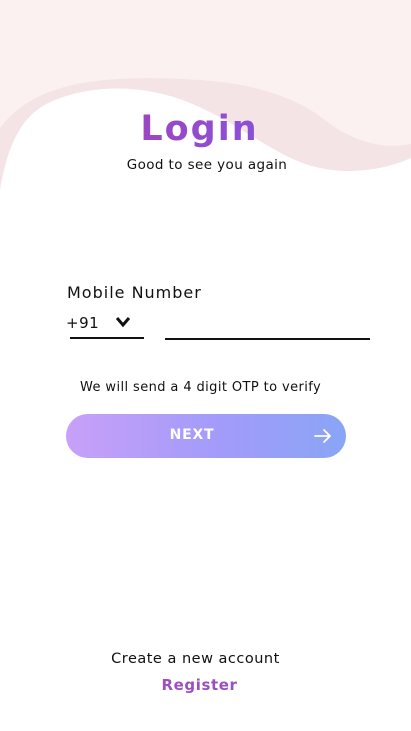 The width and height of the screenshot is (411, 731). Describe the element at coordinates (199, 129) in the screenshot. I see `page-title: Login` at that location.